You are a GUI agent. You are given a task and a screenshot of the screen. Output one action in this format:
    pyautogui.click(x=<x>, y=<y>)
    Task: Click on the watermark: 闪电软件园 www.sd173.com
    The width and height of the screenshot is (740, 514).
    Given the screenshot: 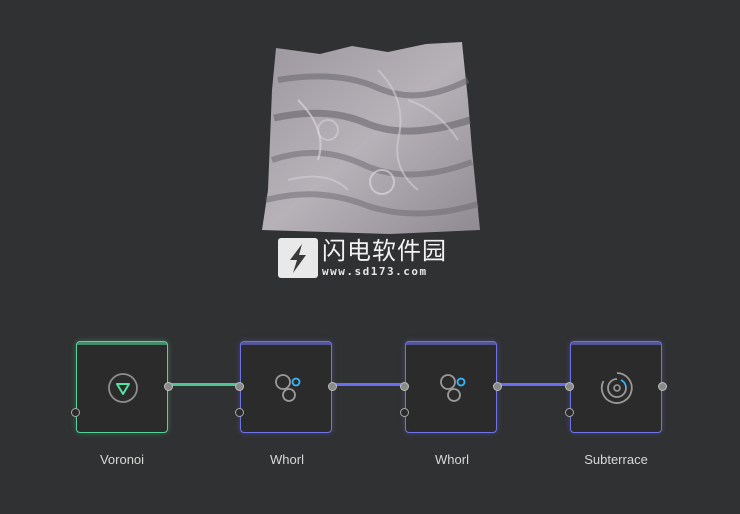 What is the action you would take?
    pyautogui.click(x=363, y=259)
    